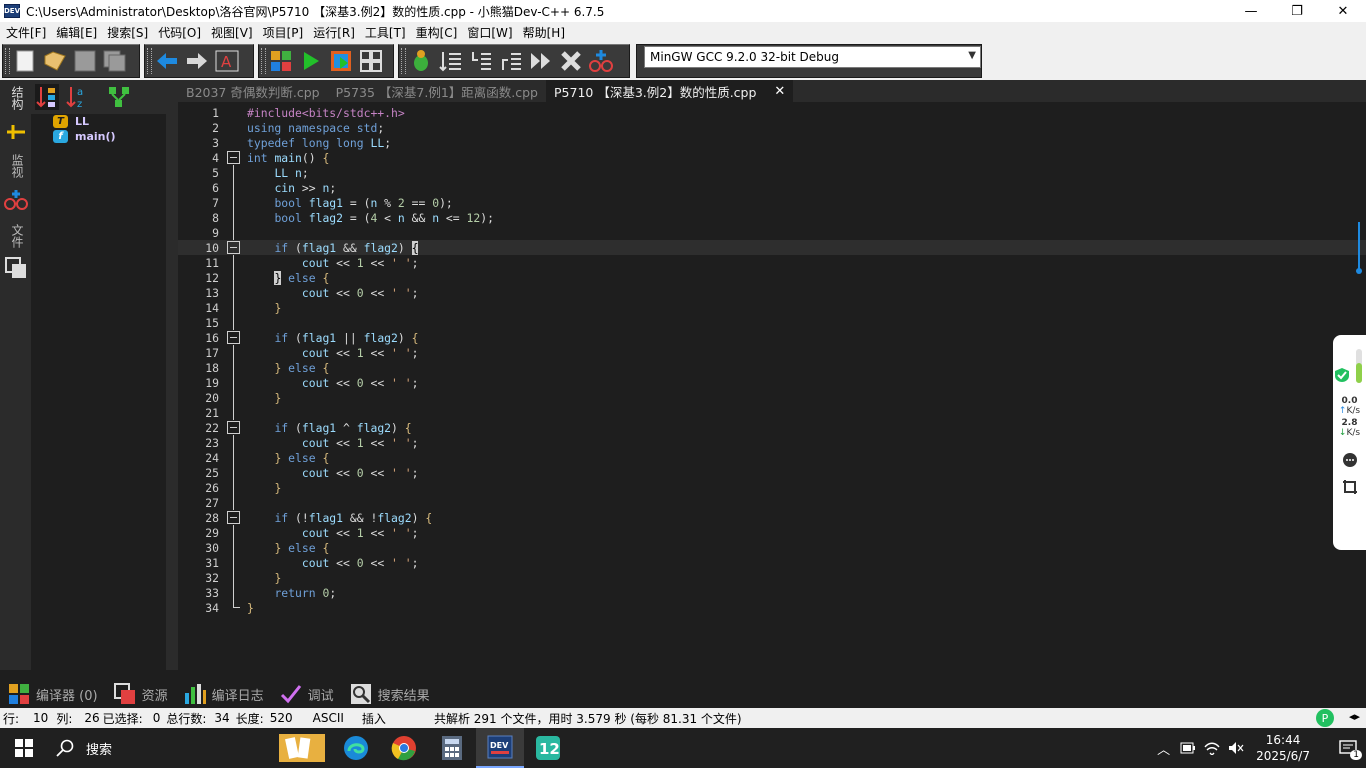 The height and width of the screenshot is (768, 1366). Describe the element at coordinates (16, 236) in the screenshot. I see `tab-files: 文件` at that location.